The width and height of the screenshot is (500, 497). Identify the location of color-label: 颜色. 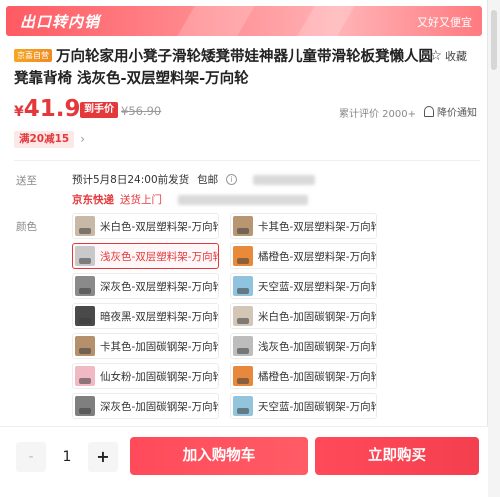
(26, 227).